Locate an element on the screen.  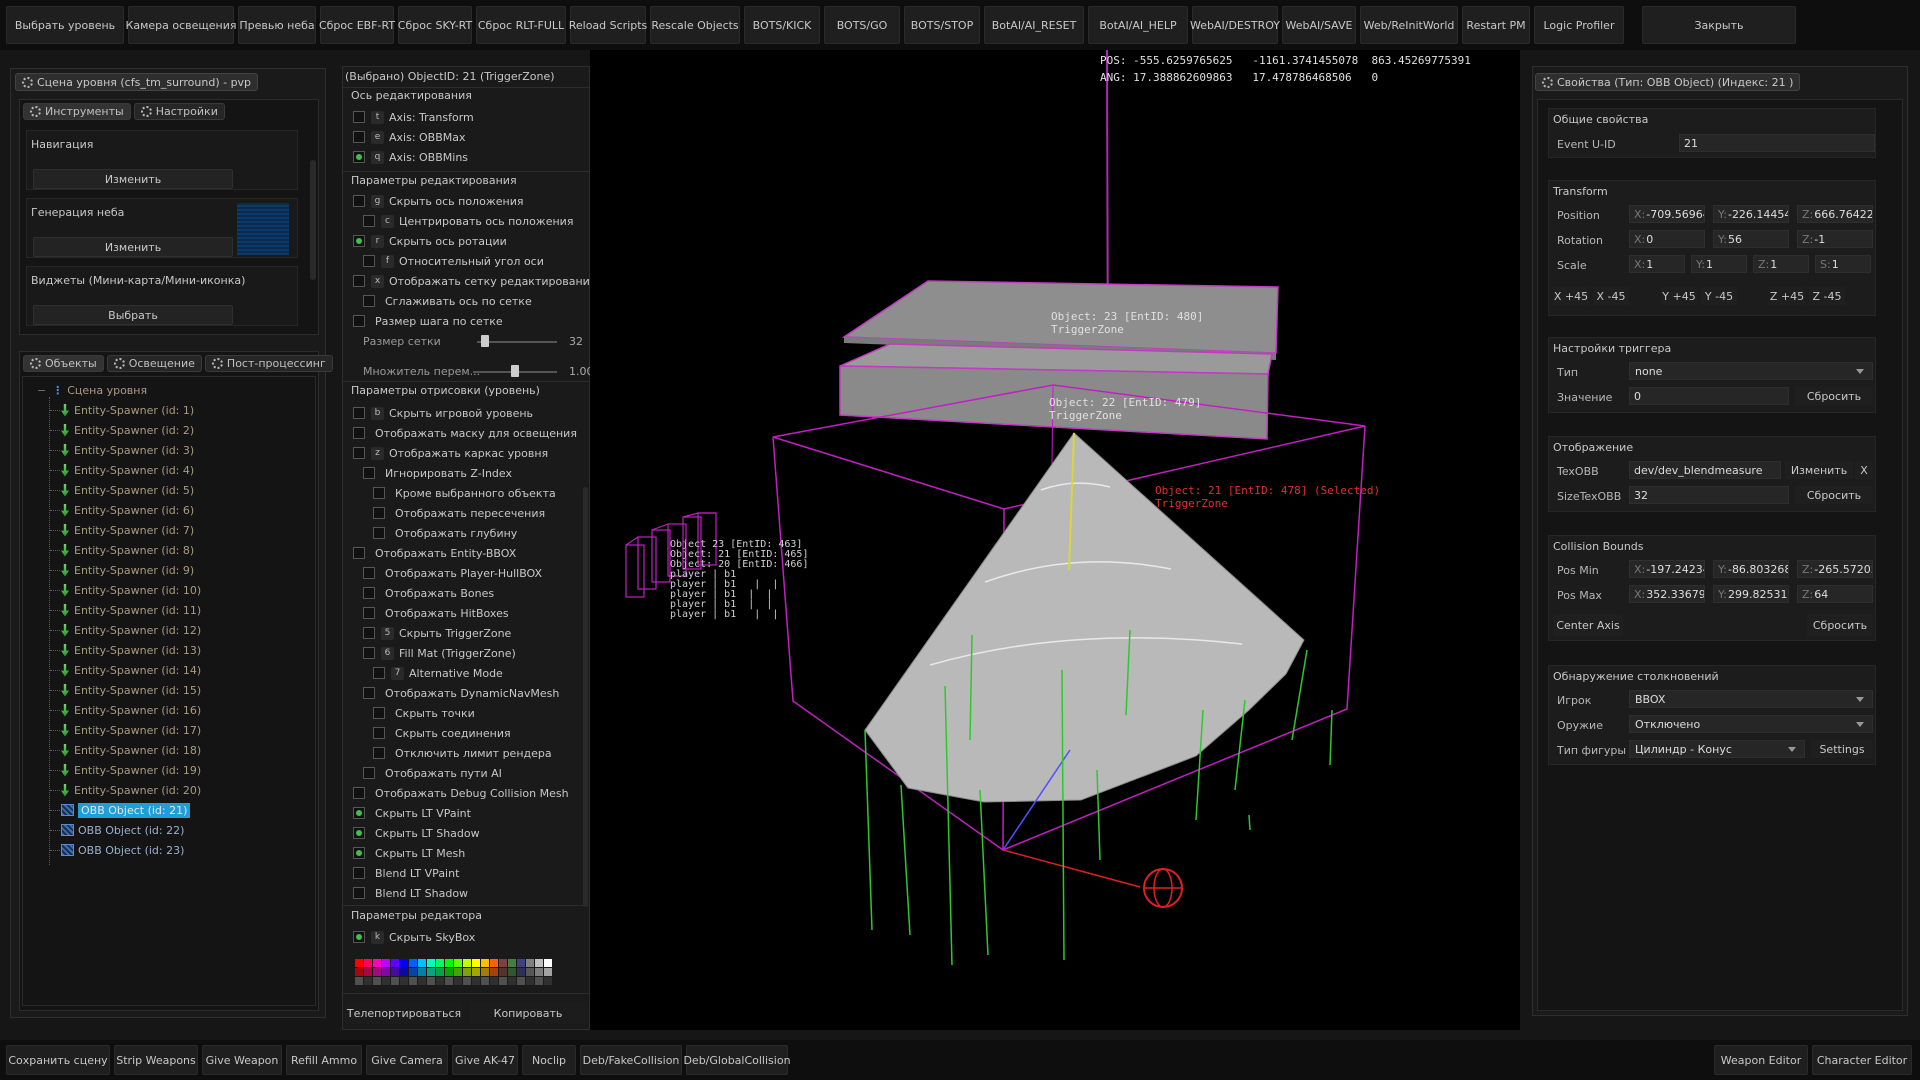
toolbar-button-превью-неба: Превью неба is located at coordinates (277, 25).